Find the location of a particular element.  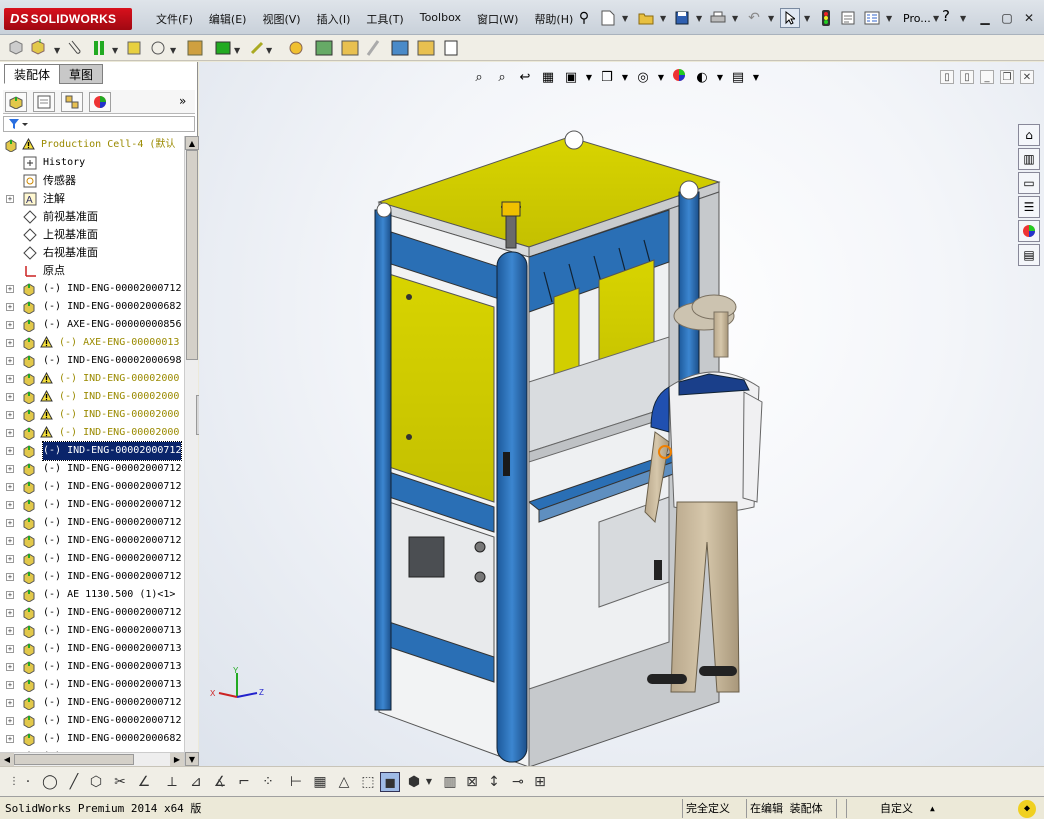

help-icon: ? is located at coordinates (946, 16).